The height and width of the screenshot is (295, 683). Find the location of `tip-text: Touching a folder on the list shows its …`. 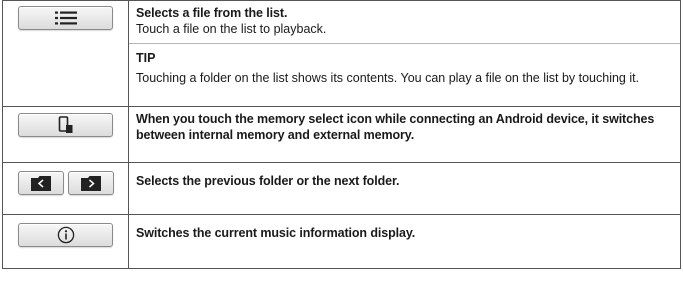

tip-text: Touching a folder on the list shows its … is located at coordinates (388, 78).